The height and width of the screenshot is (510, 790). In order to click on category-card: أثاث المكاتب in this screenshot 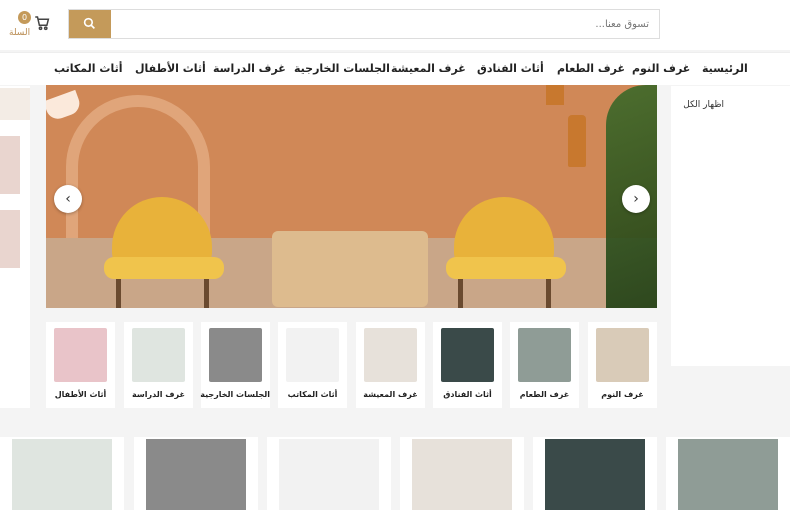, I will do `click(312, 365)`.